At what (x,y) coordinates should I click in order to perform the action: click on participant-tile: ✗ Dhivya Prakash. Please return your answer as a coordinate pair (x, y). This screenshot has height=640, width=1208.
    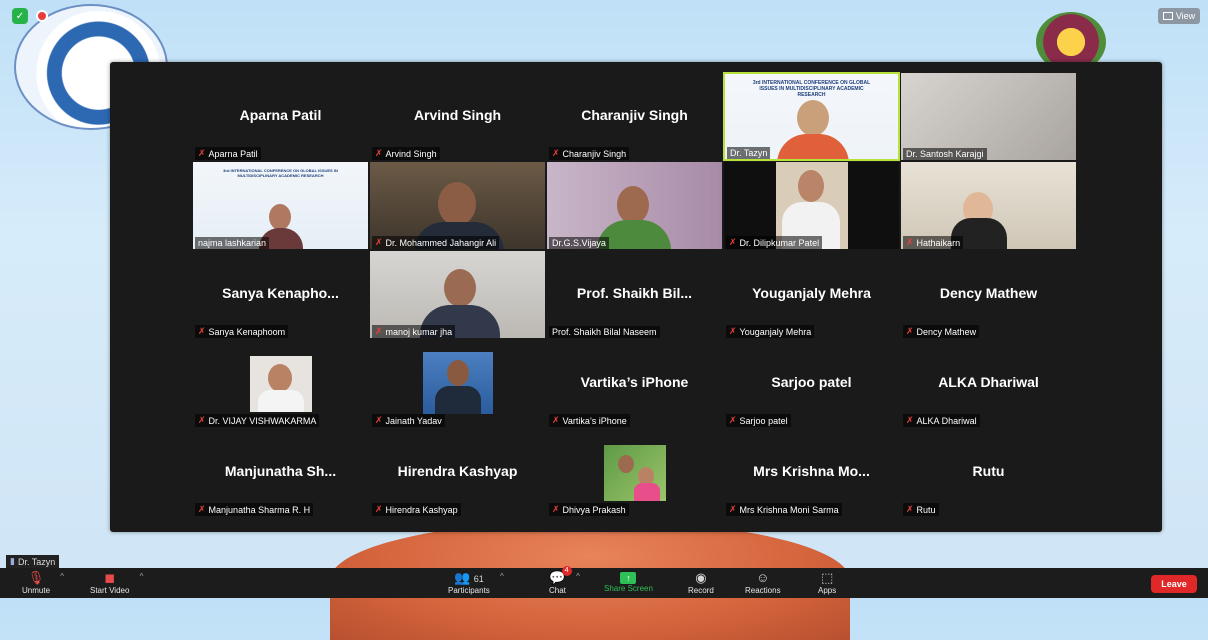
    Looking at the image, I should click on (634, 472).